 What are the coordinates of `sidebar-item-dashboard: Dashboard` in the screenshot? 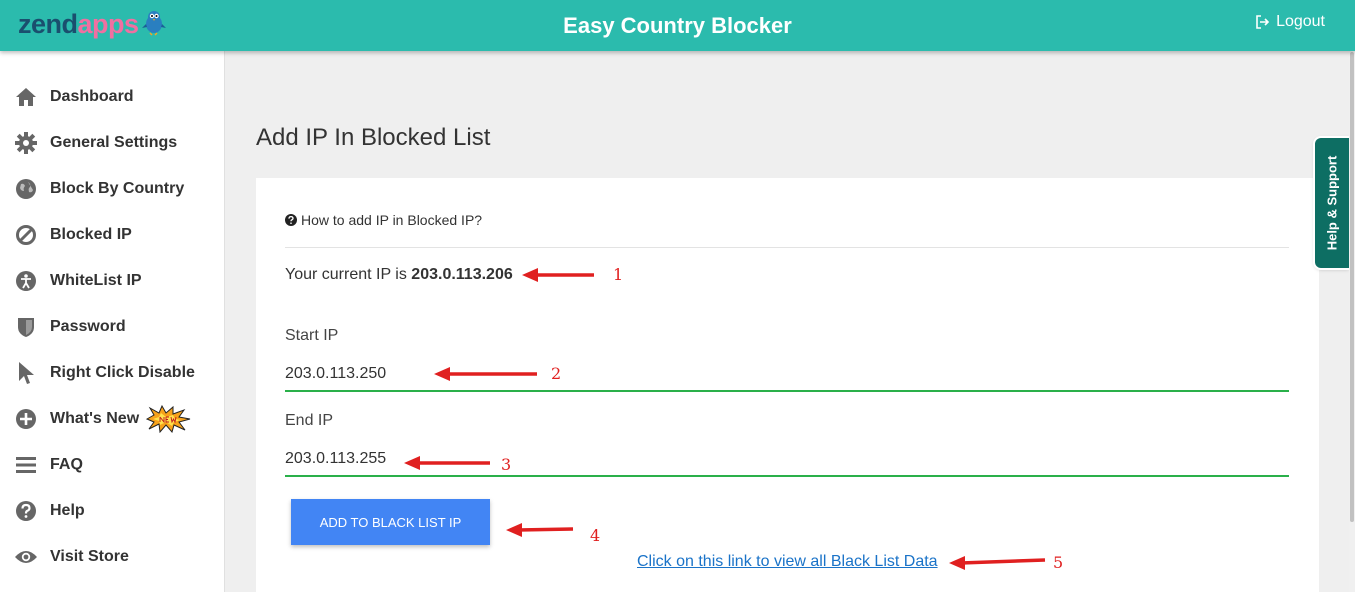 It's located at (112, 97).